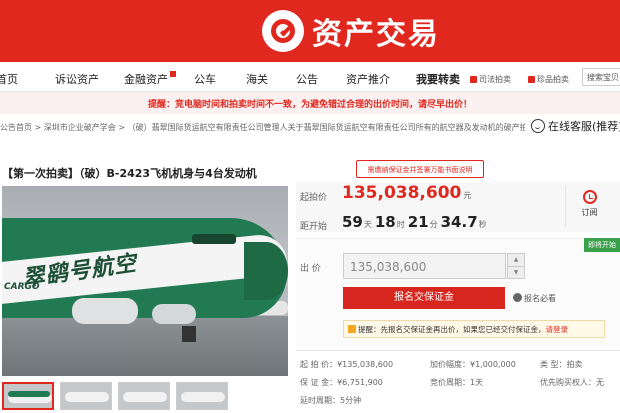 Image resolution: width=620 pixels, height=413 pixels. I want to click on deposit-note: 需缴纳保证金并签署万能书面说明, so click(420, 169).